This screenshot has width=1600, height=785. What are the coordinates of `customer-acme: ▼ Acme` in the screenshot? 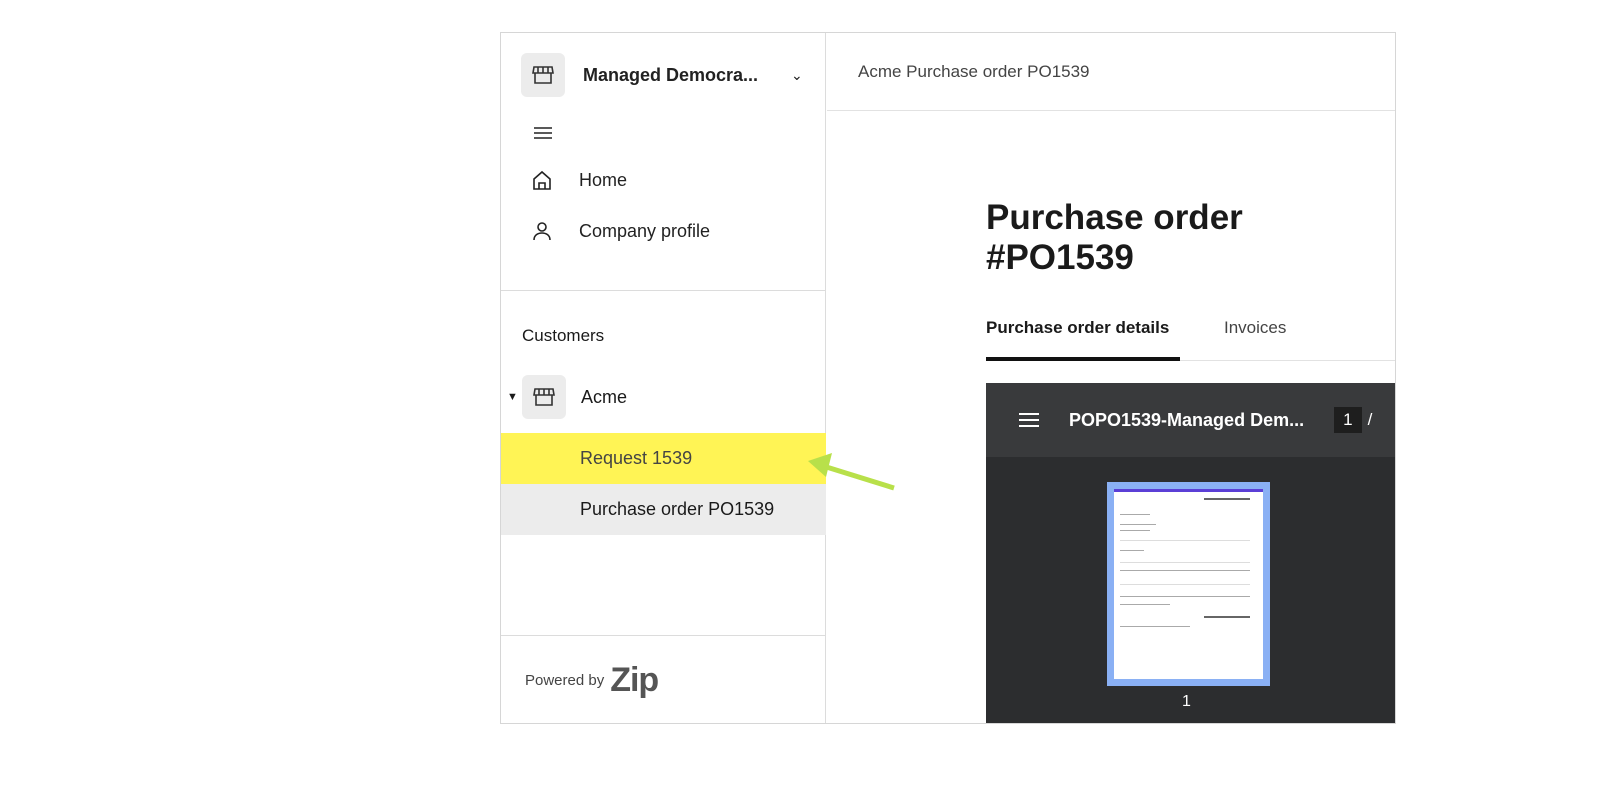 It's located at (567, 397).